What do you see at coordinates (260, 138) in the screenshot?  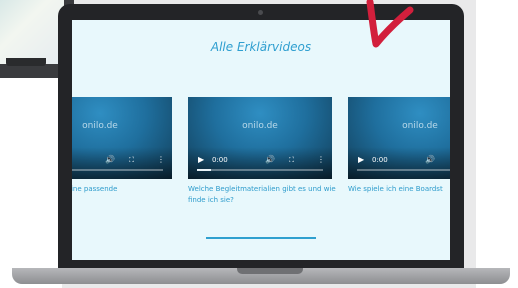 I see `video-player: onilo.de ▶ 0:00 🔊 ⛶ ⋮` at bounding box center [260, 138].